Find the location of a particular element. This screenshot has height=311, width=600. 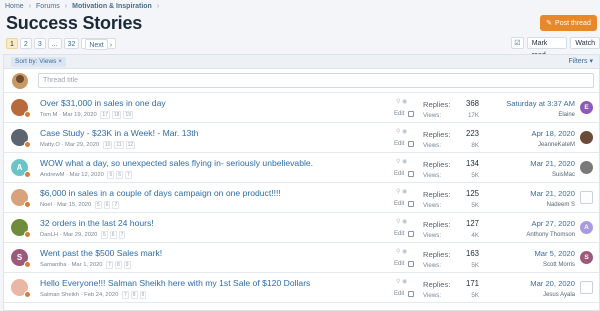

page-link-1: 1 is located at coordinates (12, 43).